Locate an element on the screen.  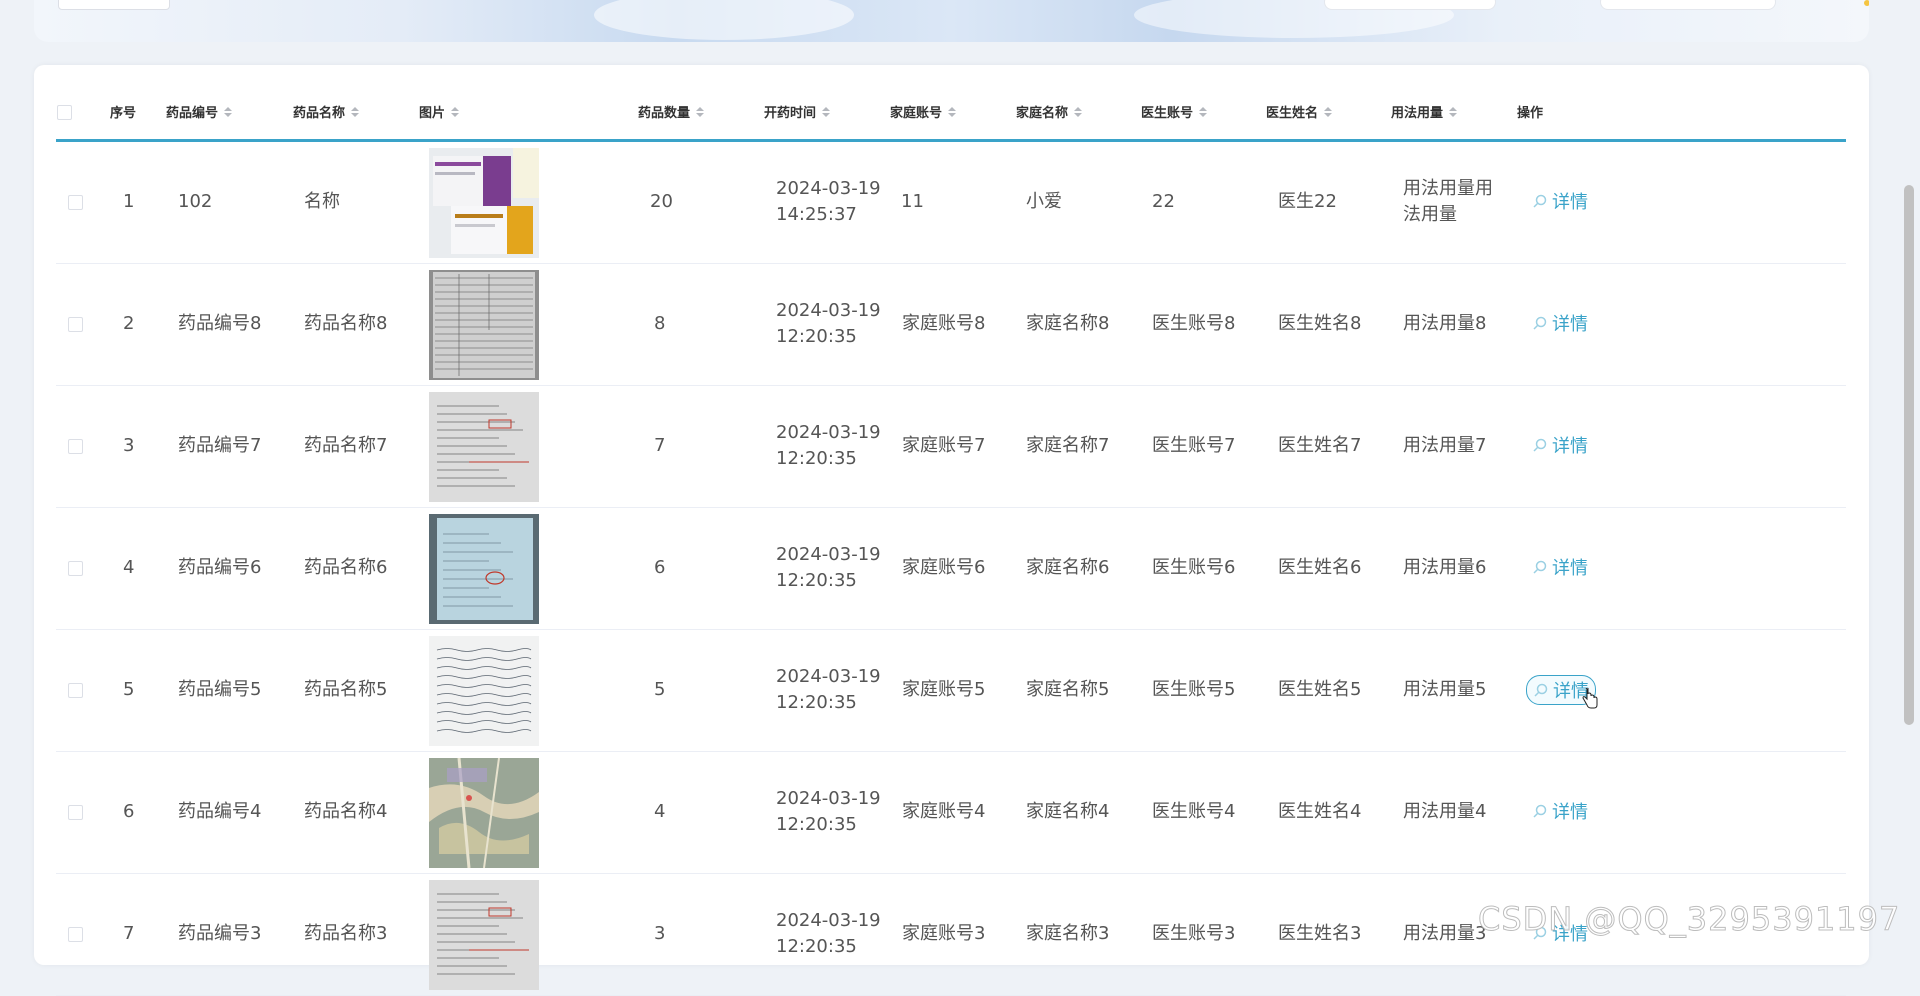
cell-doctor-account: 医生账号5 is located at coordinates (1194, 689).